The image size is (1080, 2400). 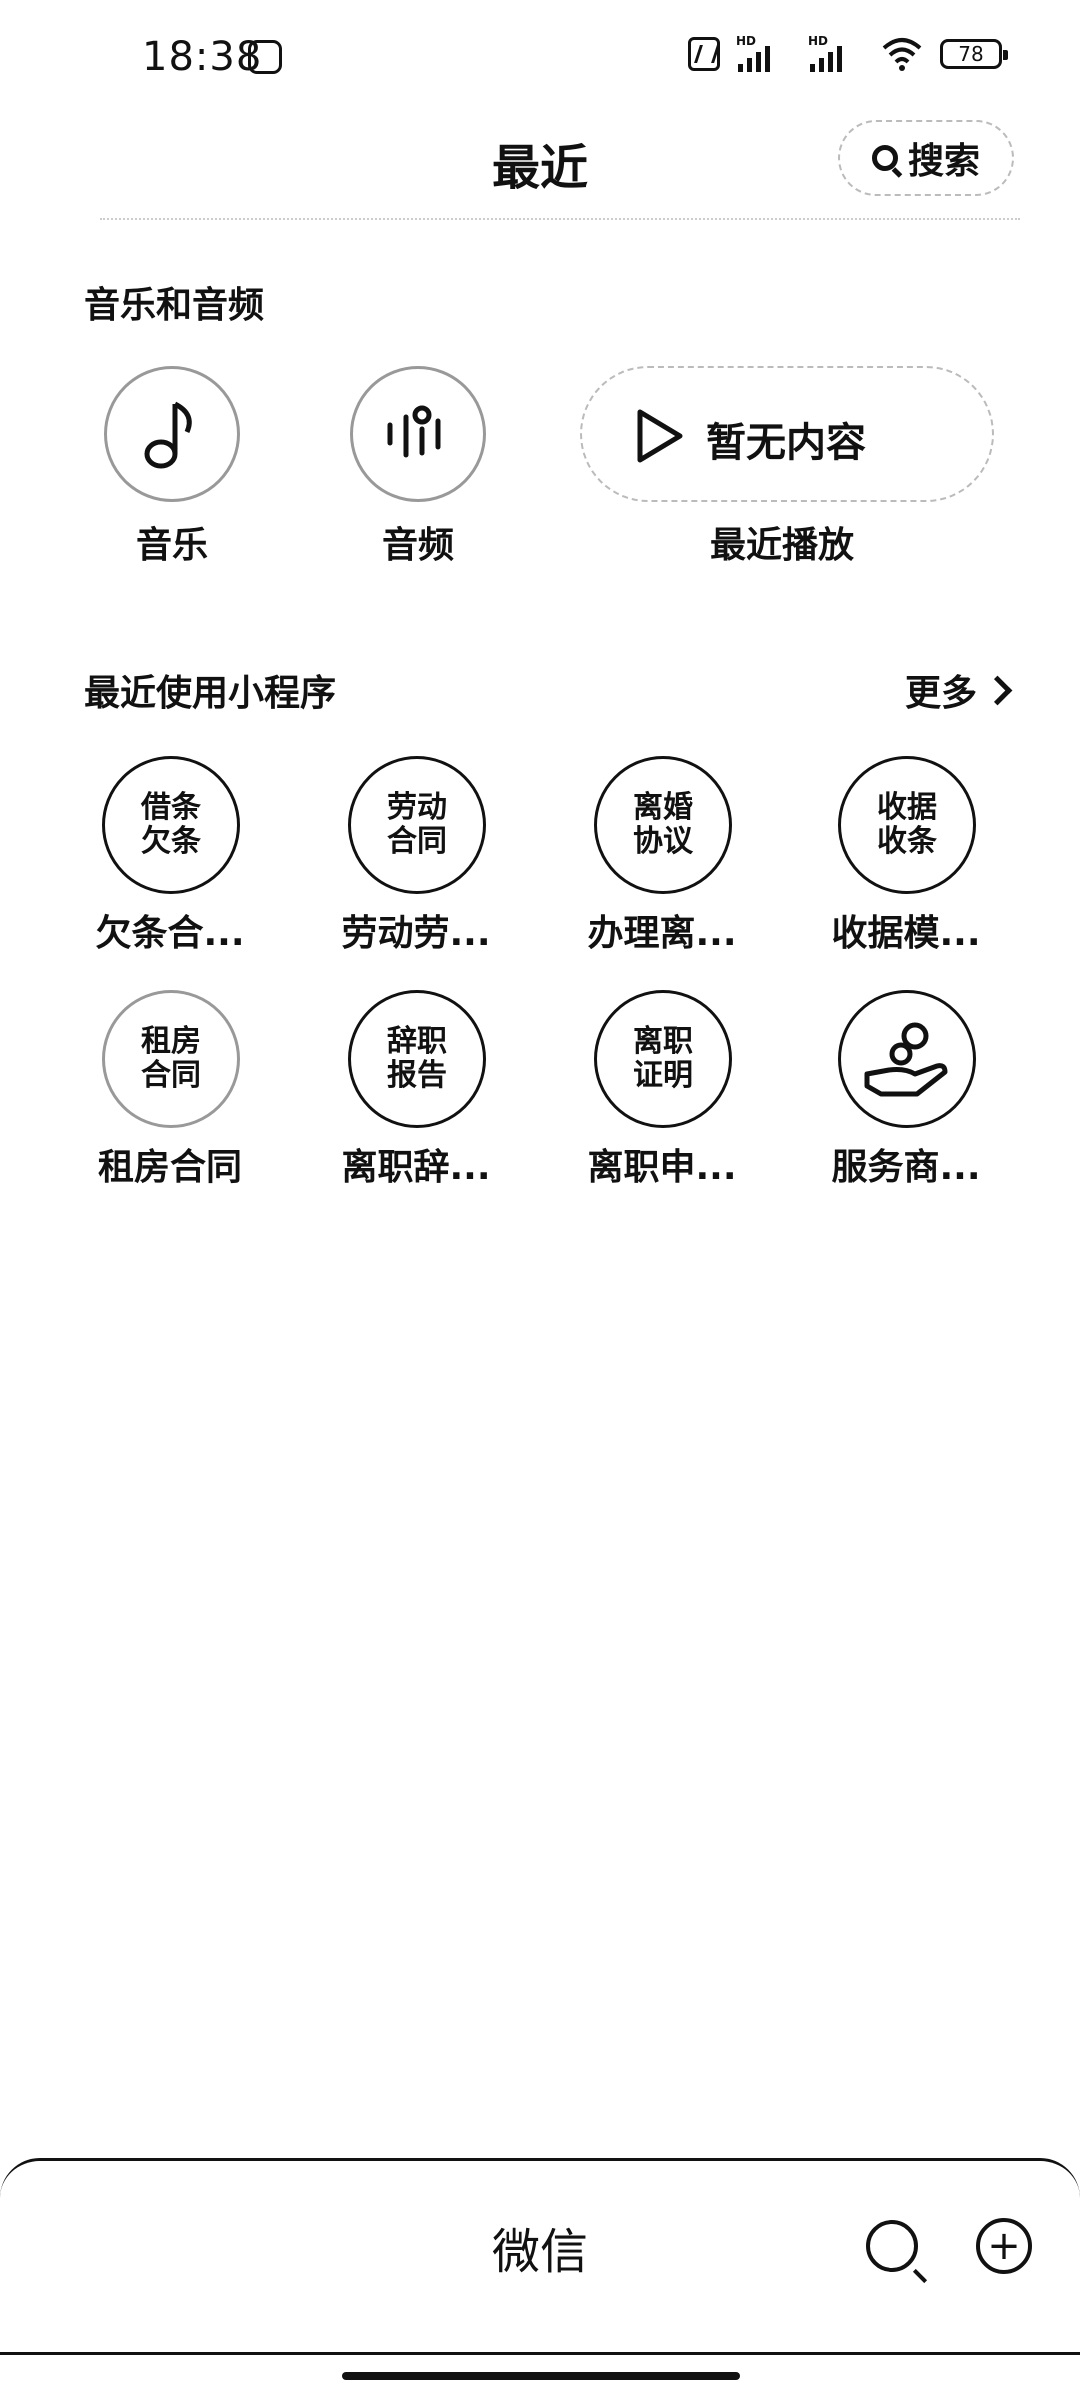 I want to click on mini-program-labor-contract: 劳动合同, so click(x=417, y=825).